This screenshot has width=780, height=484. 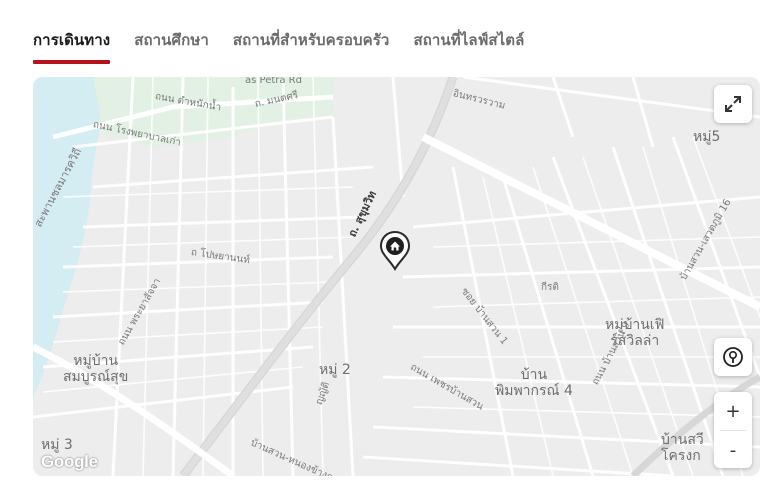 What do you see at coordinates (69, 461) in the screenshot?
I see `google-logo: Google` at bounding box center [69, 461].